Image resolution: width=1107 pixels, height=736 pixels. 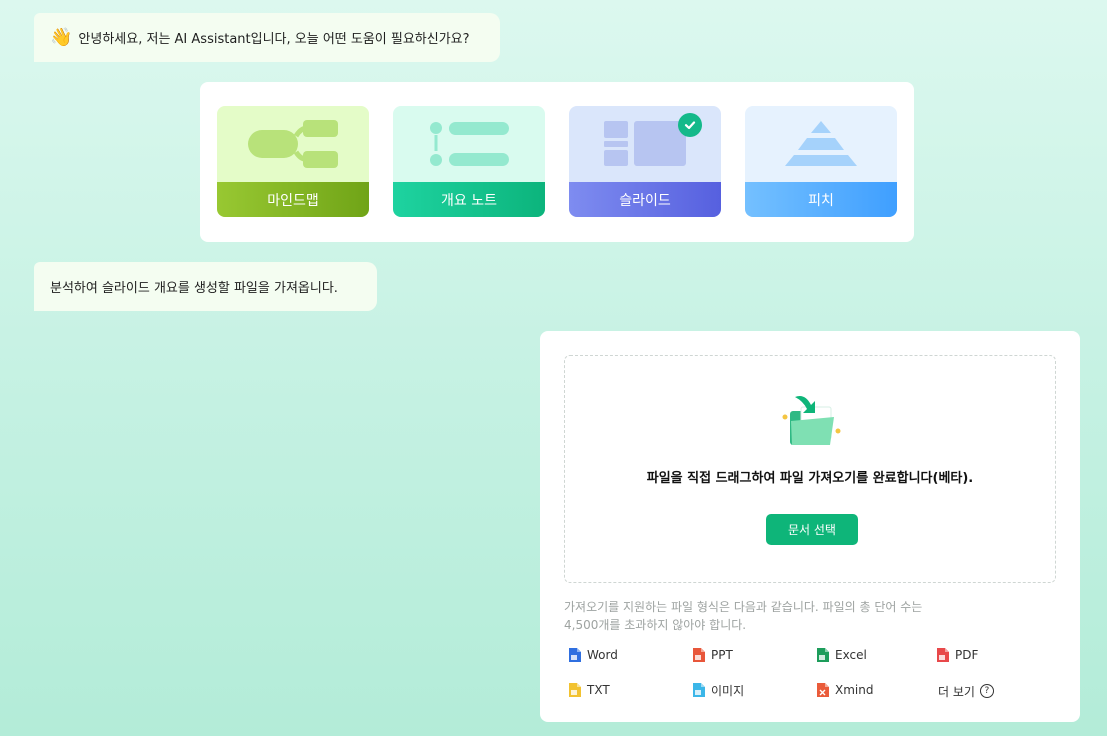 What do you see at coordinates (712, 655) in the screenshot?
I see `format-ppt: PPT` at bounding box center [712, 655].